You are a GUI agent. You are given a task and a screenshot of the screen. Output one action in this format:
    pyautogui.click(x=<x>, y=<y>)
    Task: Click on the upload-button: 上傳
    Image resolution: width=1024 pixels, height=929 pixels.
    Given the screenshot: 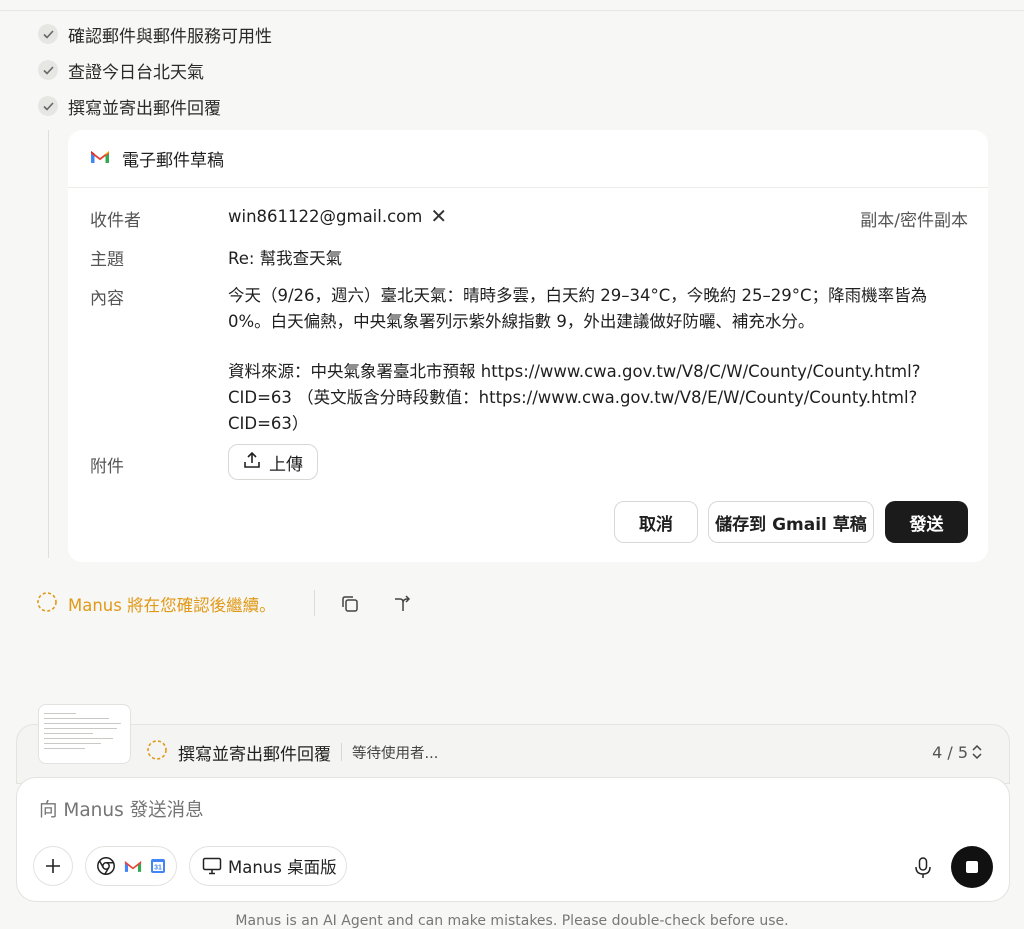 What is the action you would take?
    pyautogui.click(x=273, y=462)
    